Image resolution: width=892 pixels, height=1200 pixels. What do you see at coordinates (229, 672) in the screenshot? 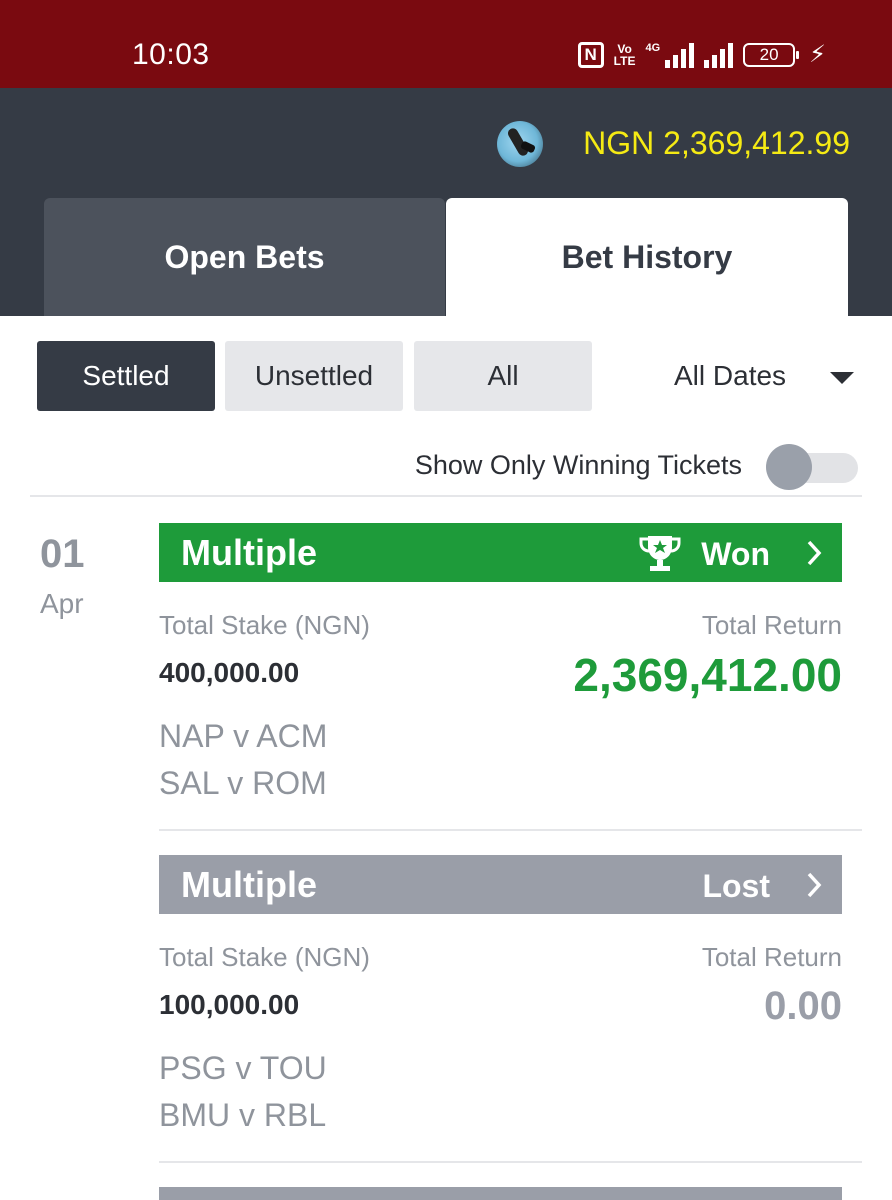
I see `stake-value: 400,000.00` at bounding box center [229, 672].